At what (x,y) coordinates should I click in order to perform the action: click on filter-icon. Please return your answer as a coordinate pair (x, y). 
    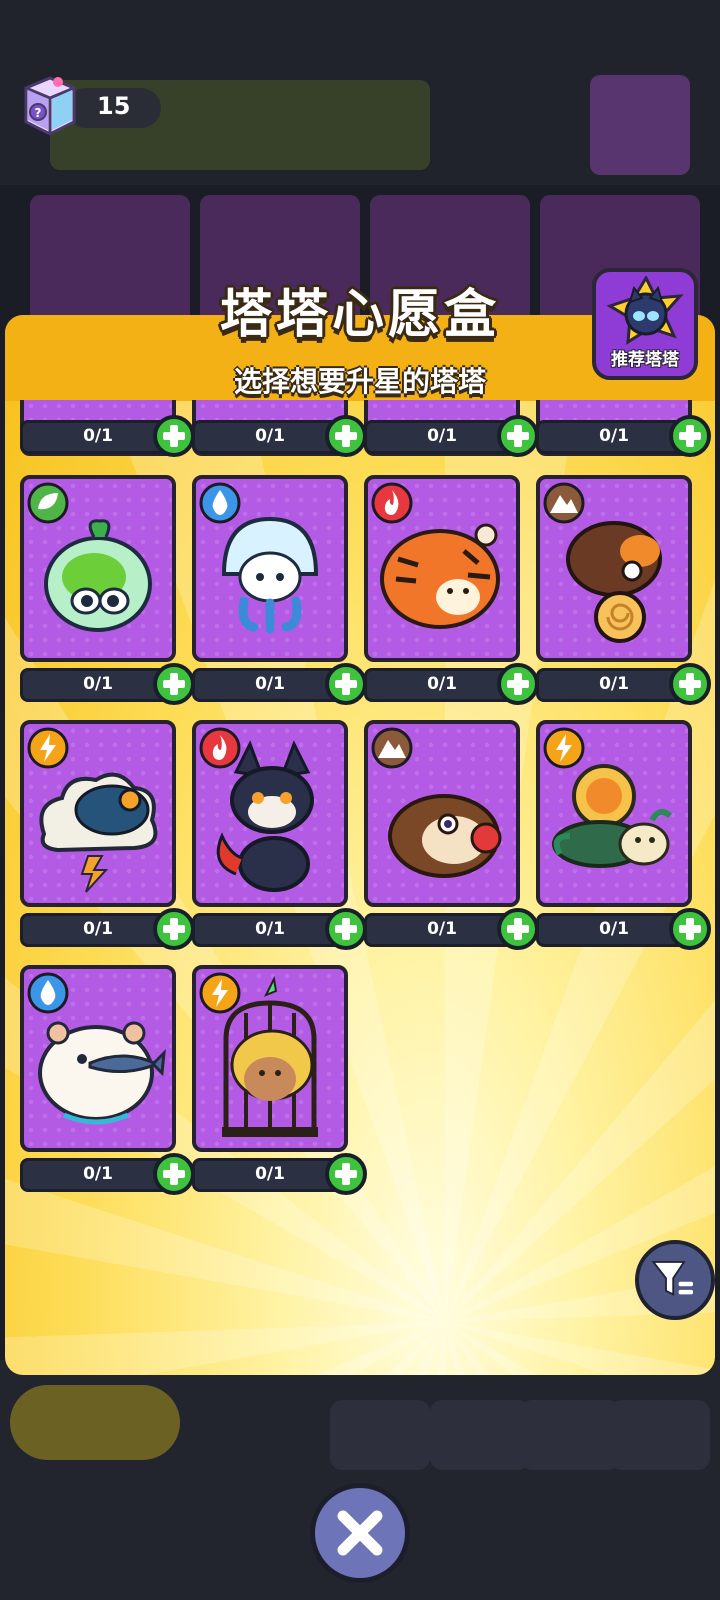
    Looking at the image, I should click on (672, 1278).